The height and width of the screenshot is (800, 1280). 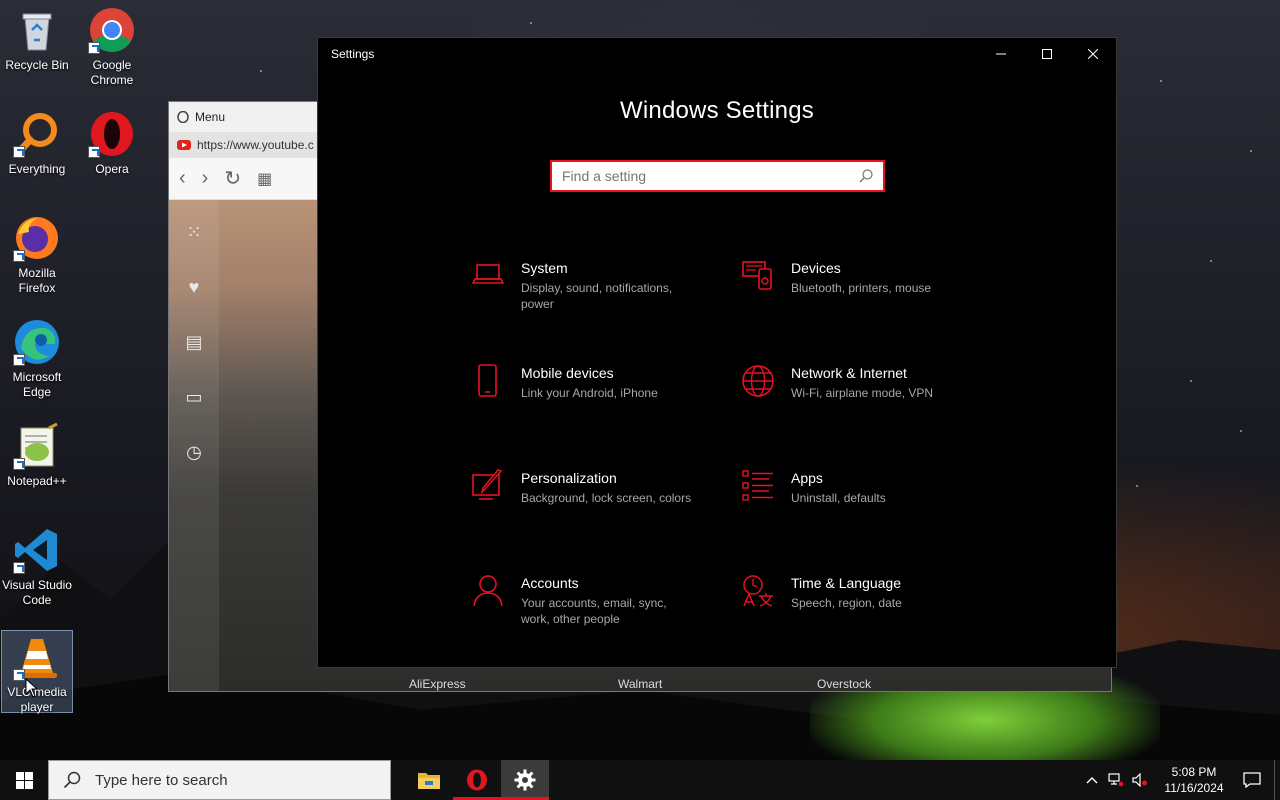 I want to click on taskbar-search-placeholder: Type here to search, so click(x=161, y=780).